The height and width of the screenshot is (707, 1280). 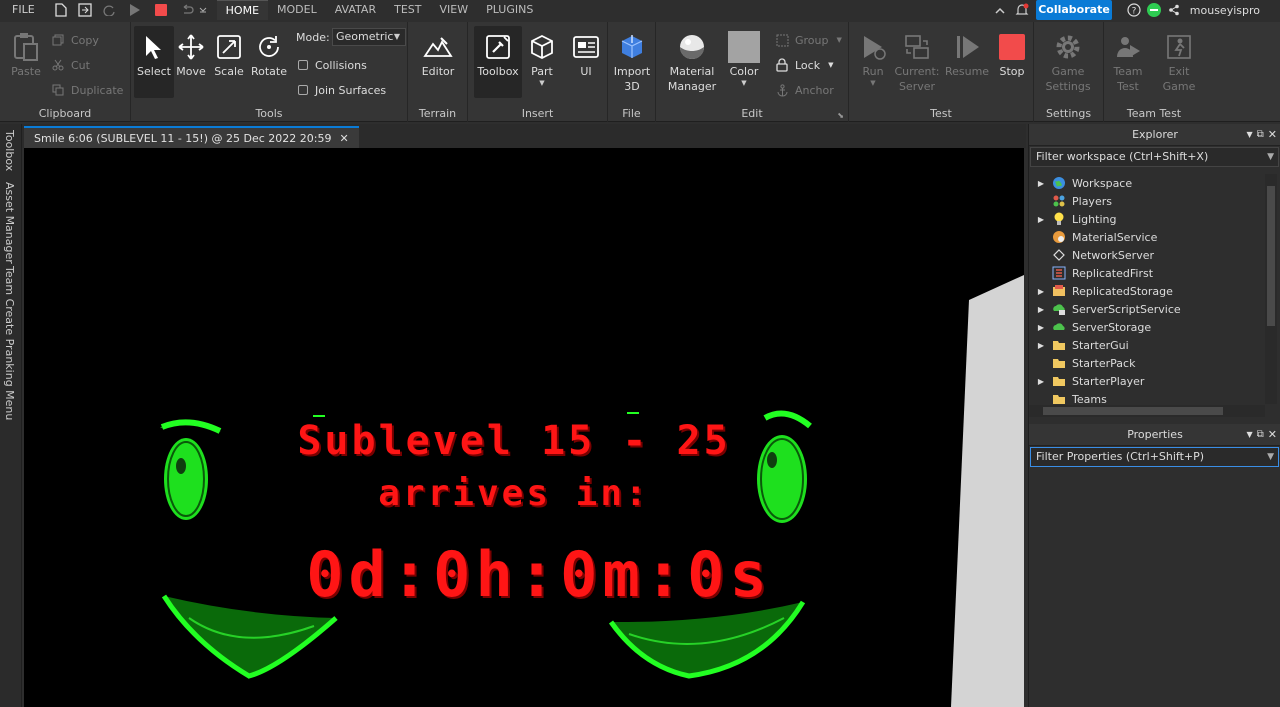 I want to click on team-create-pranking-menu-side-tab: Team Create Pranking Menu, so click(x=9, y=343).